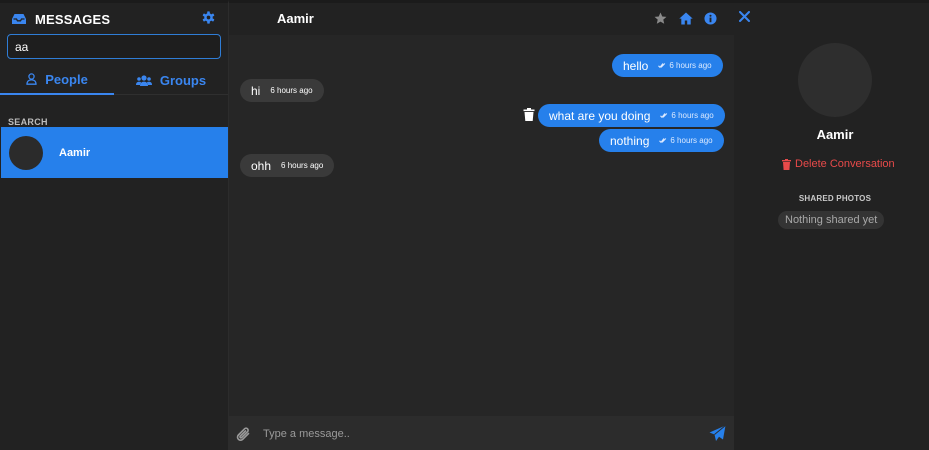 The height and width of the screenshot is (450, 929). I want to click on info-contact-name: Aamir, so click(835, 134).